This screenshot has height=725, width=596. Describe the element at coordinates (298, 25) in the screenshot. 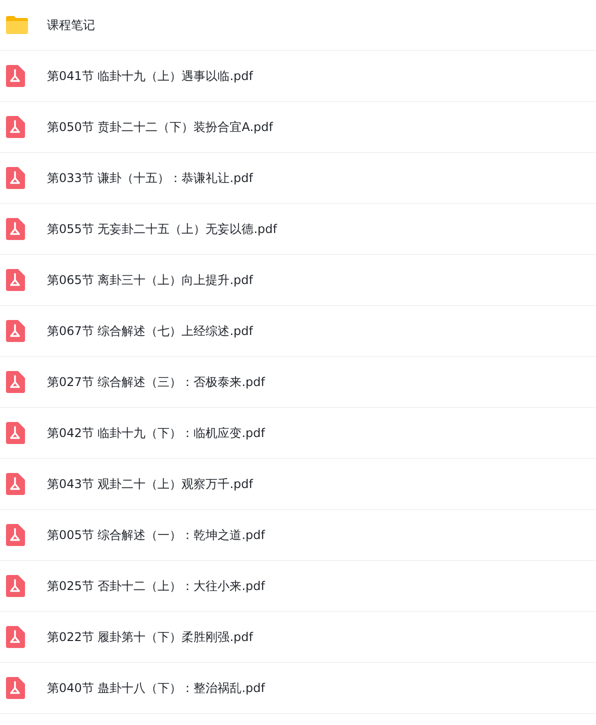

I see `file-row: 课程笔记` at that location.